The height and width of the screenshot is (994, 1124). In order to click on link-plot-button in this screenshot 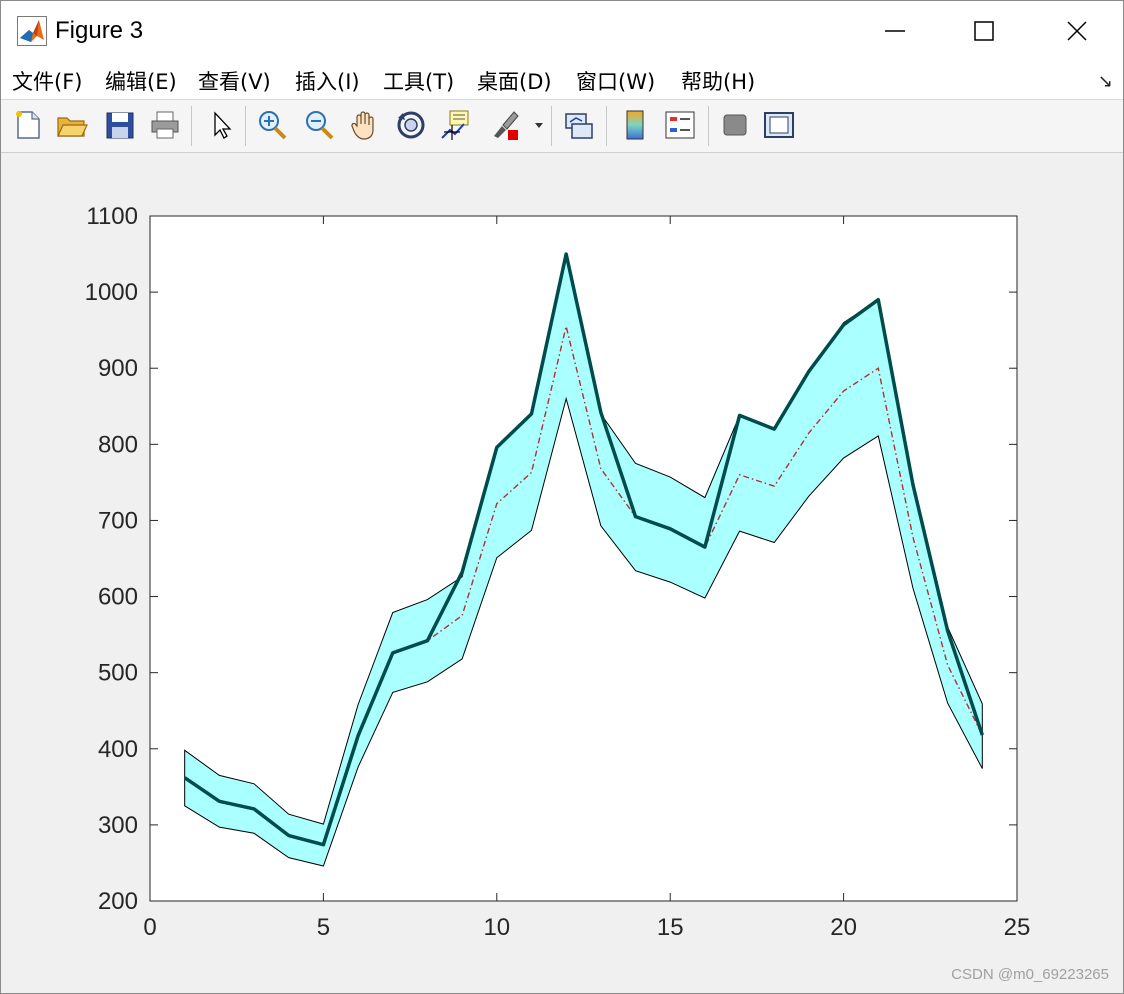, I will do `click(579, 125)`.